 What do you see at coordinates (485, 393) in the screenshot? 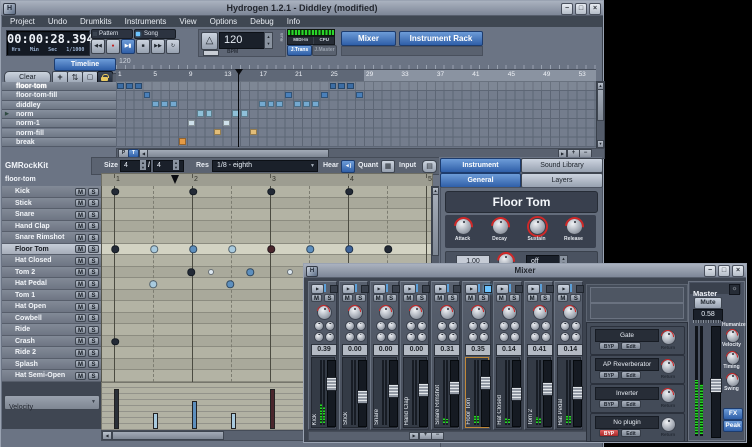
I see `strip-fader` at bounding box center [485, 393].